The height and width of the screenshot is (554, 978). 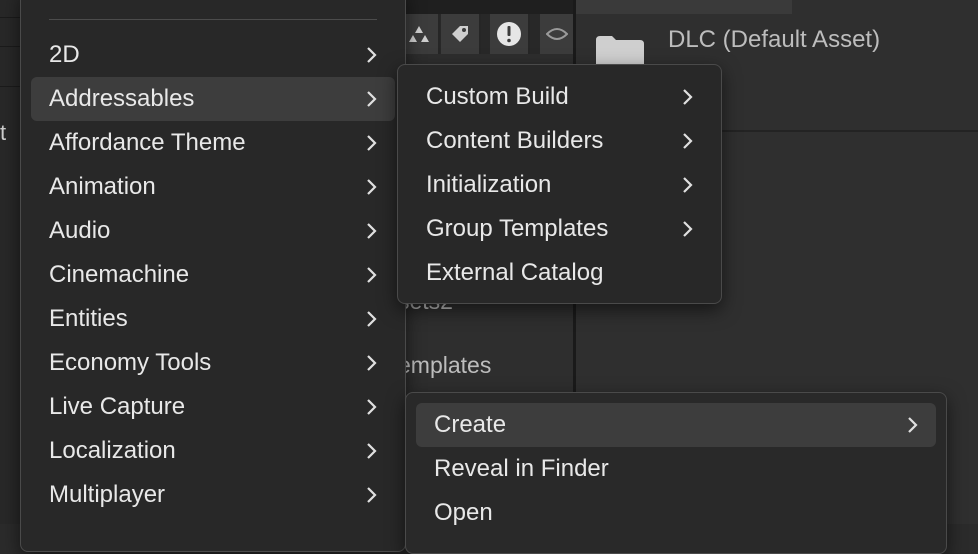 What do you see at coordinates (463, 512) in the screenshot?
I see `menu-item-label: Open` at bounding box center [463, 512].